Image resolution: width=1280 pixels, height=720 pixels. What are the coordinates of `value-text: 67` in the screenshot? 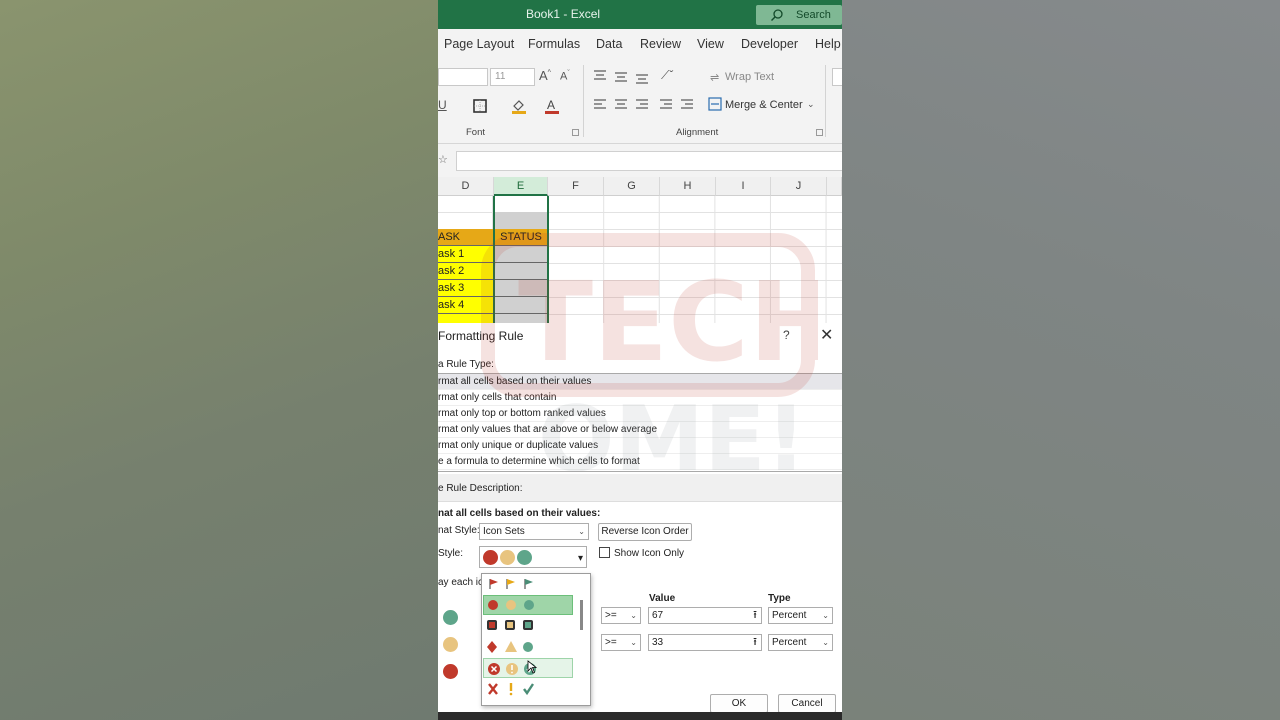 It's located at (658, 615).